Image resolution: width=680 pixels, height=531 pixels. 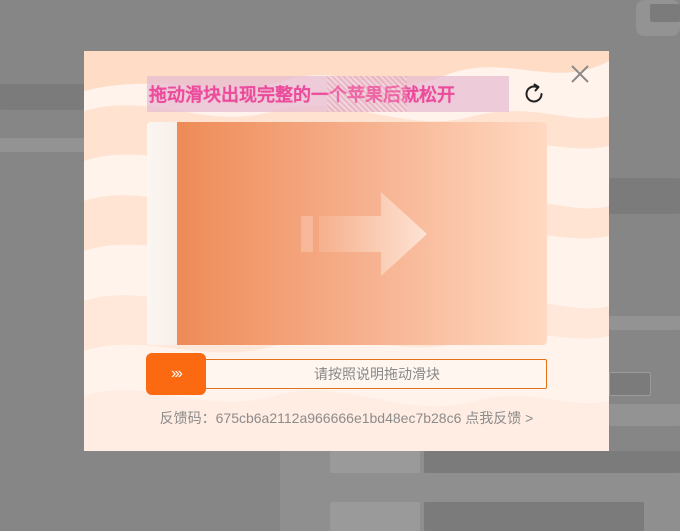 I want to click on feedback-prefix: 反馈码：, so click(x=187, y=418).